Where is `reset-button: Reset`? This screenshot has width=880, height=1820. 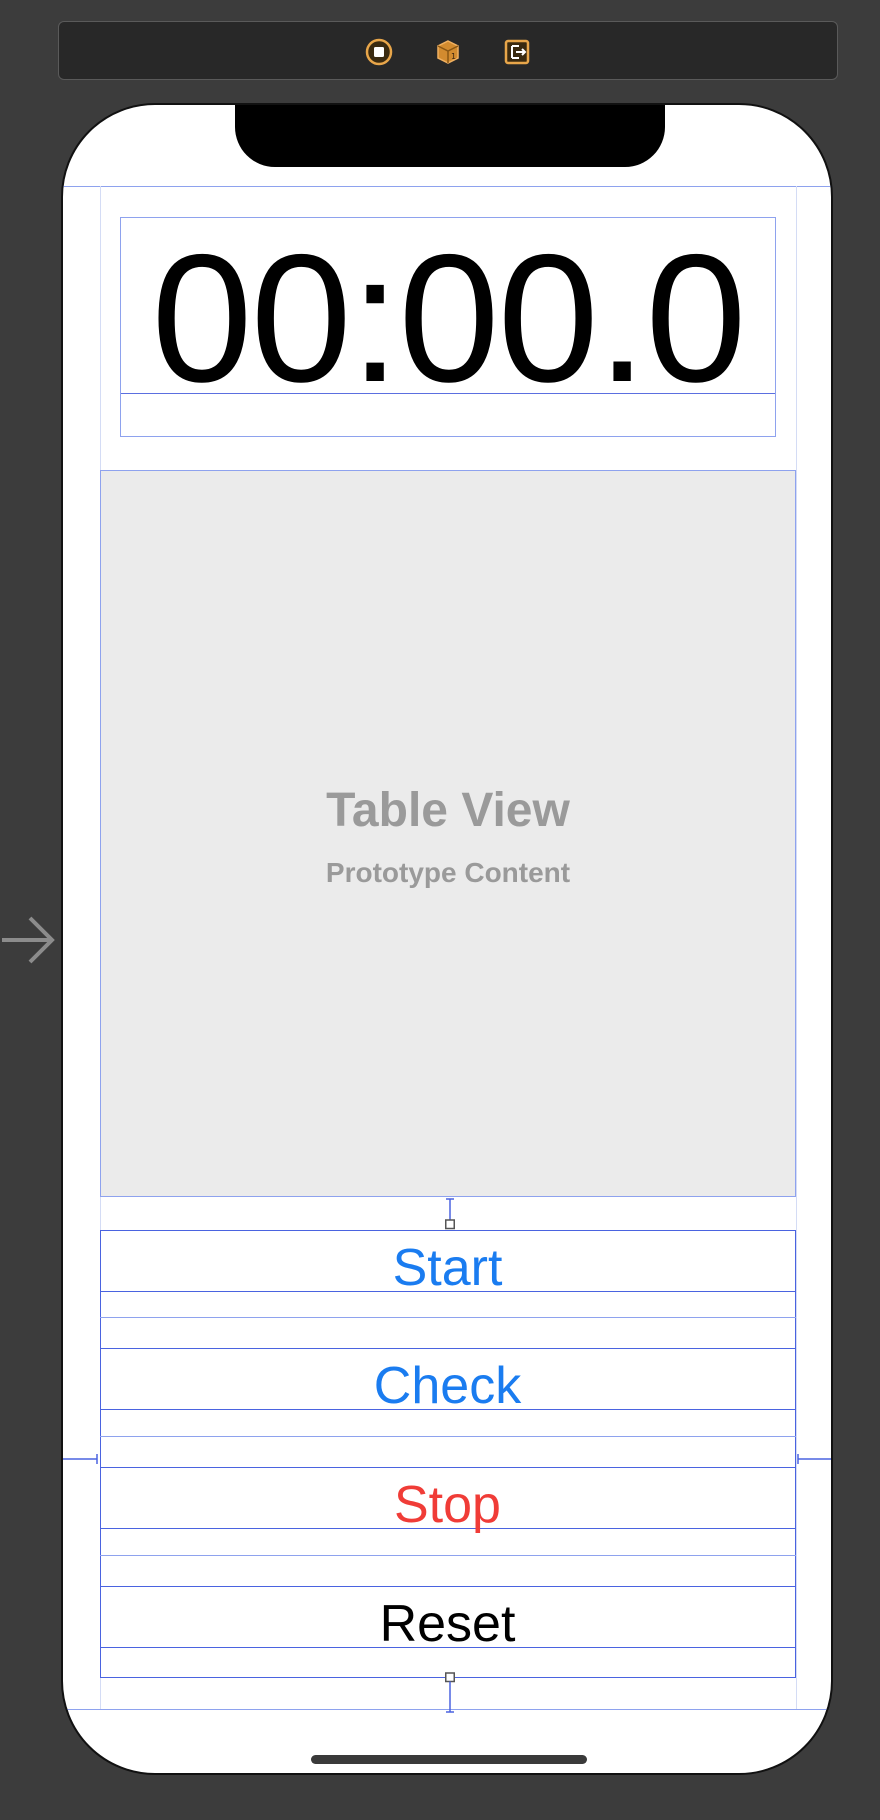
reset-button: Reset is located at coordinates (447, 1619).